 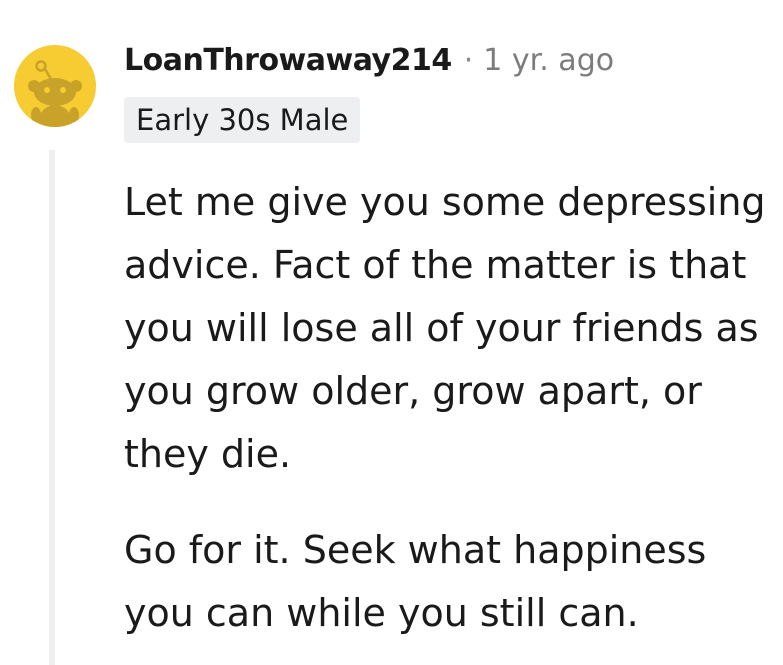 What do you see at coordinates (242, 120) in the screenshot?
I see `user-flair: Early 30s Male` at bounding box center [242, 120].